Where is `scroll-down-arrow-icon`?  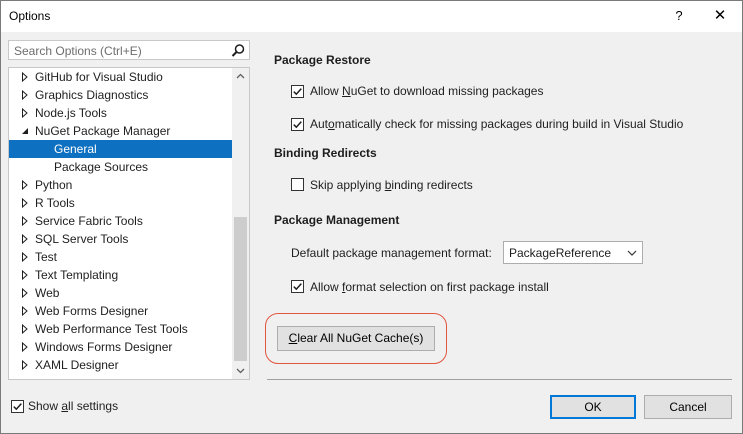 scroll-down-arrow-icon is located at coordinates (240, 370).